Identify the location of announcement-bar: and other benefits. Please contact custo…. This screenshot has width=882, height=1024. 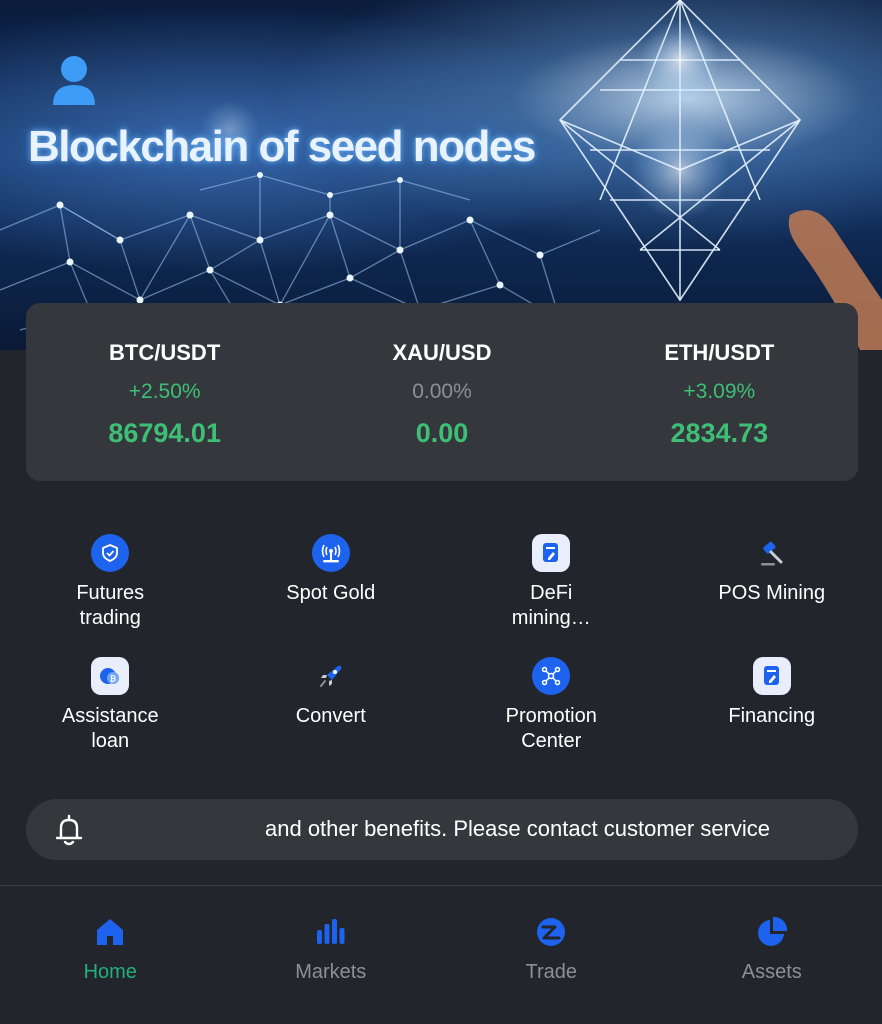
(442, 829).